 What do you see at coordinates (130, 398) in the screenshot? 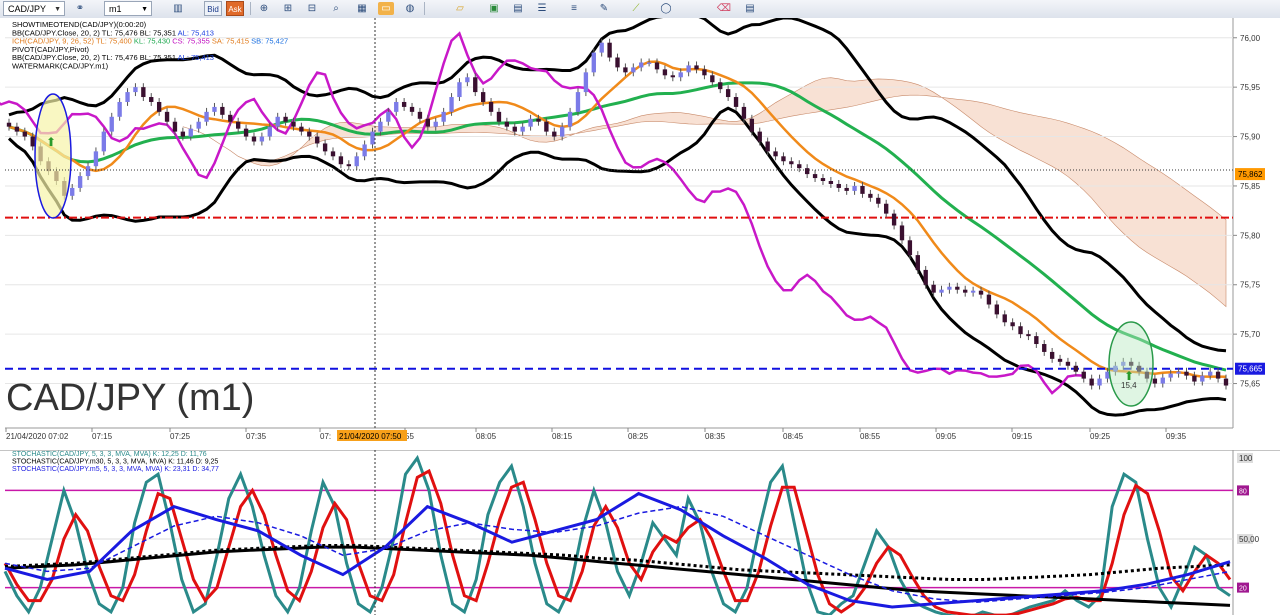
I see `chart-watermark: CAD/JPY (m1)` at bounding box center [130, 398].